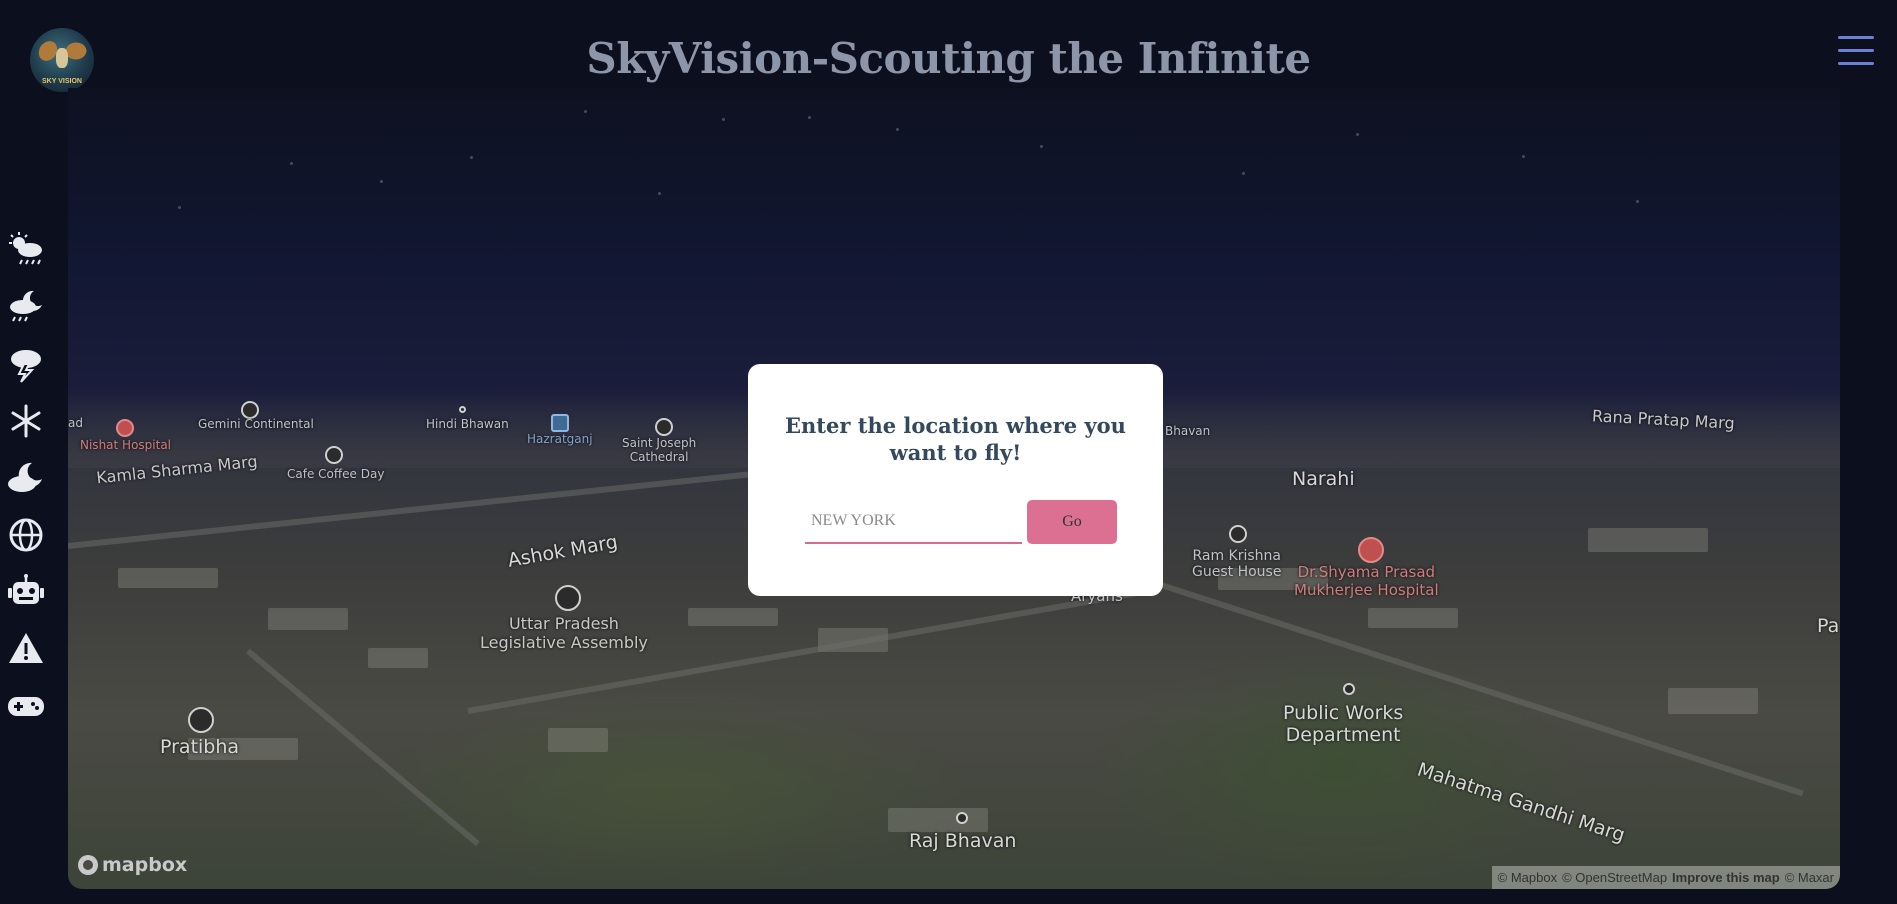 This screenshot has height=904, width=1897. I want to click on mapbox-logo: mapbox, so click(132, 865).